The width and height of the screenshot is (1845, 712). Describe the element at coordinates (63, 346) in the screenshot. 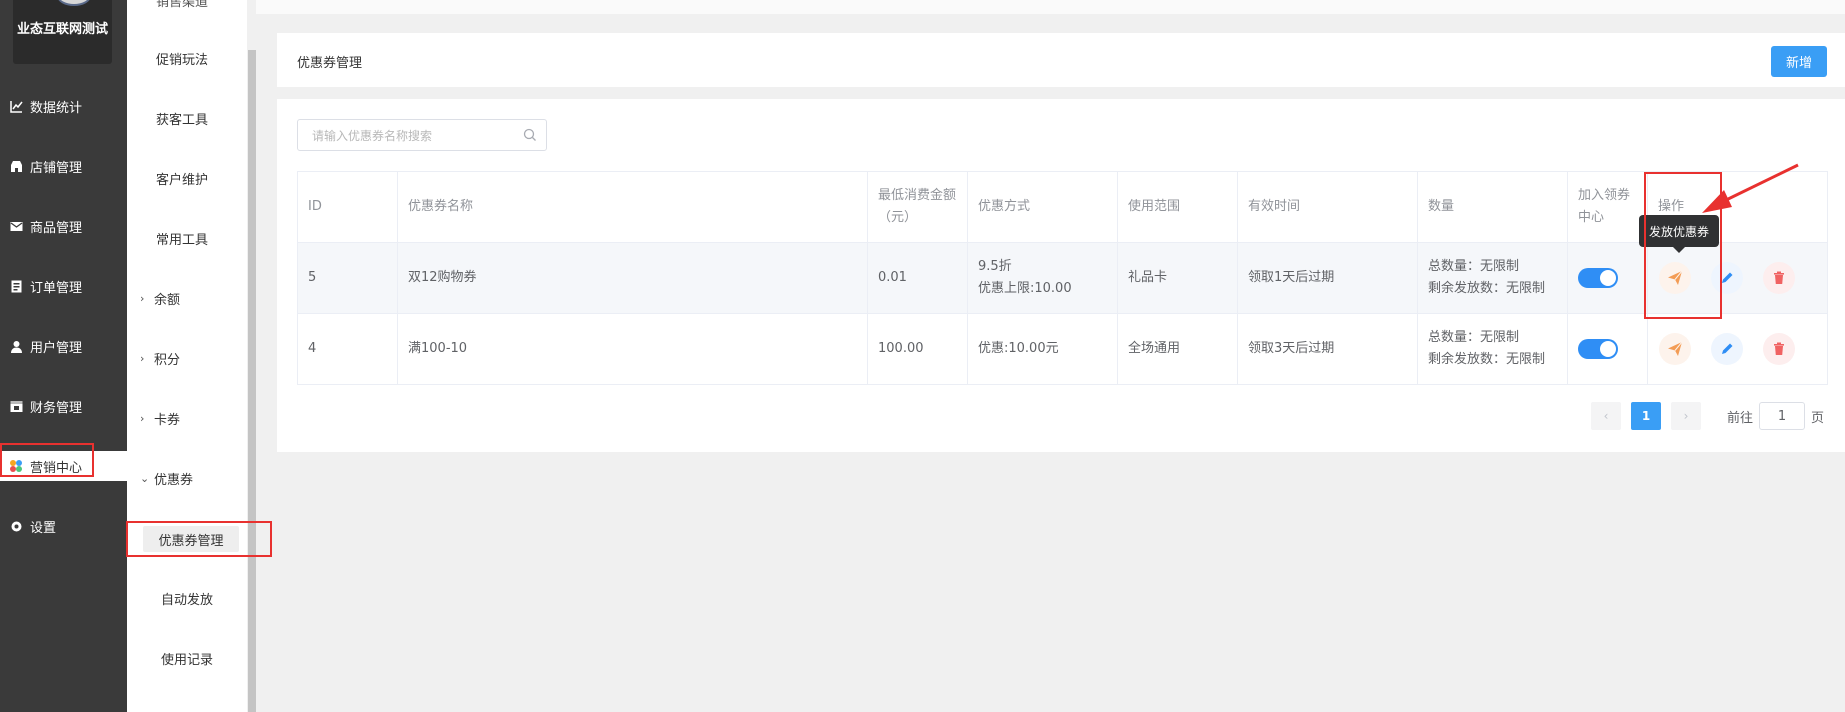

I see `sidebar-item-users: 用户管理` at that location.